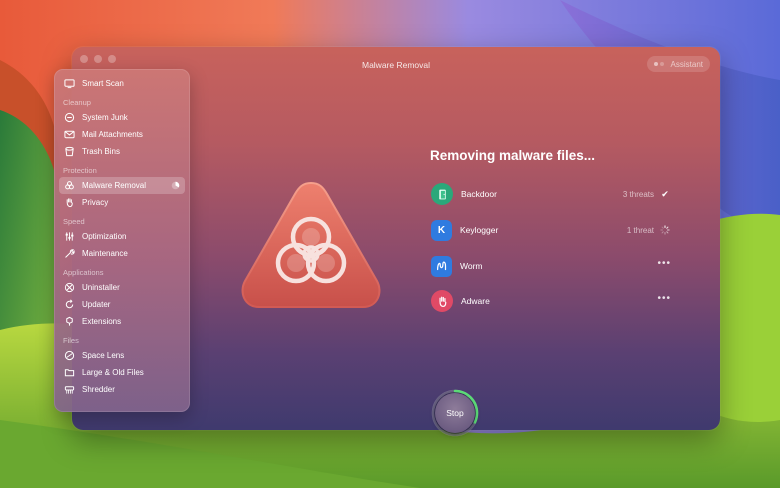  I want to click on hand-icon, so click(69, 202).